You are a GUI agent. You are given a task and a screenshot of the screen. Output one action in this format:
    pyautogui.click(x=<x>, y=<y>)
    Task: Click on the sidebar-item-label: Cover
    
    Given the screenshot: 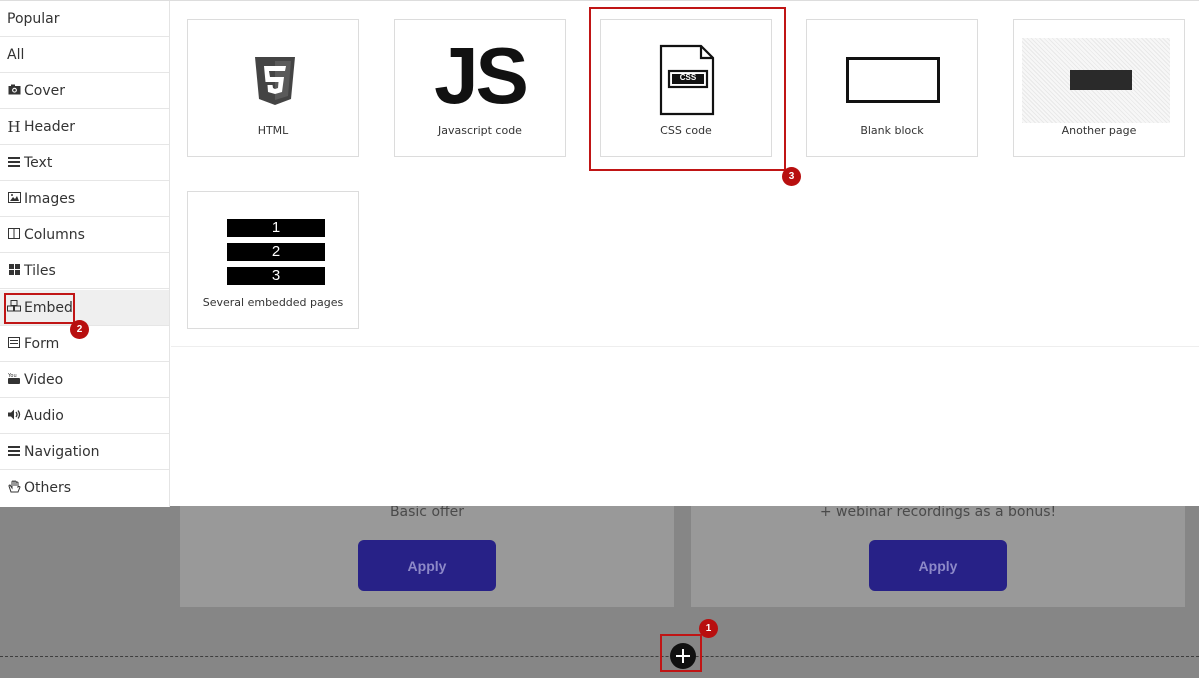 What is the action you would take?
    pyautogui.click(x=44, y=90)
    